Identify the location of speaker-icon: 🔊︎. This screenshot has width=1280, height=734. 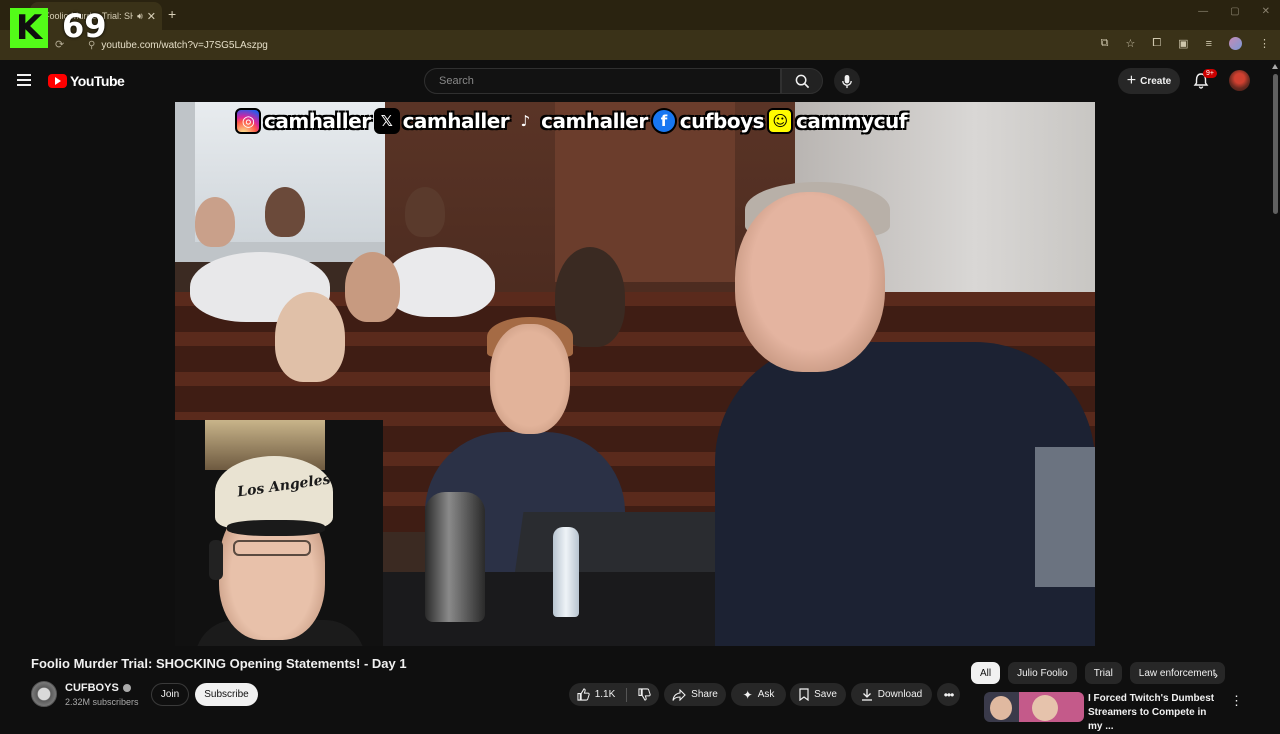
(140, 16).